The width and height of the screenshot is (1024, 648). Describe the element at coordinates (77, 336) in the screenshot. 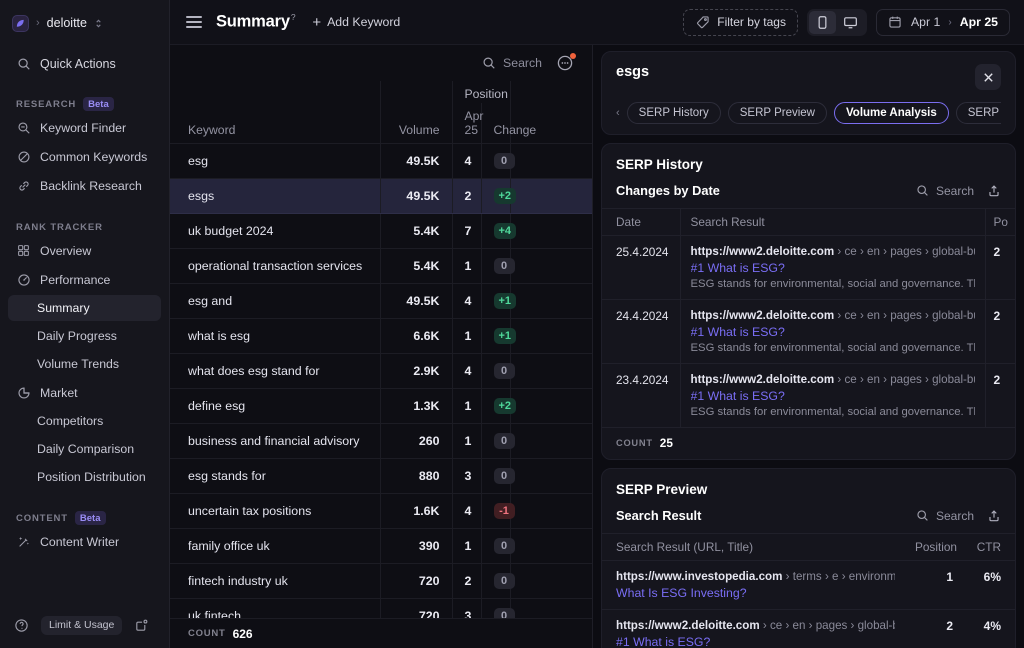

I see `sidebar-item-label: Daily Progress` at that location.